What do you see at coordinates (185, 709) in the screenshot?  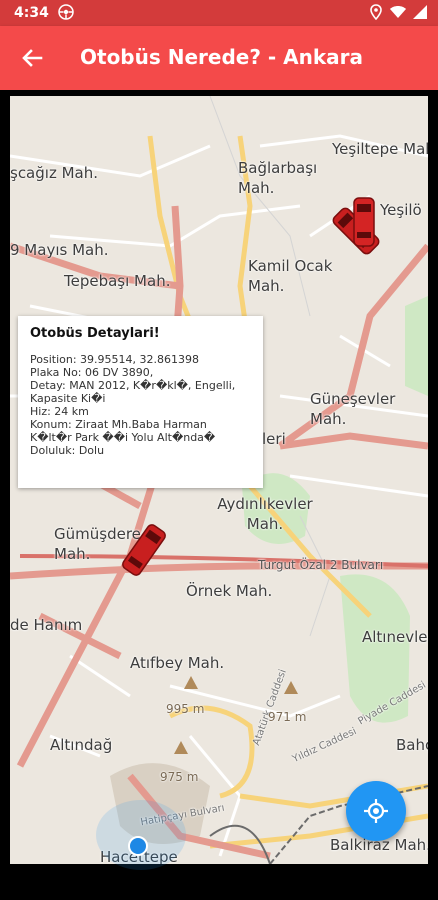 I see `elevation-label: 995 m` at bounding box center [185, 709].